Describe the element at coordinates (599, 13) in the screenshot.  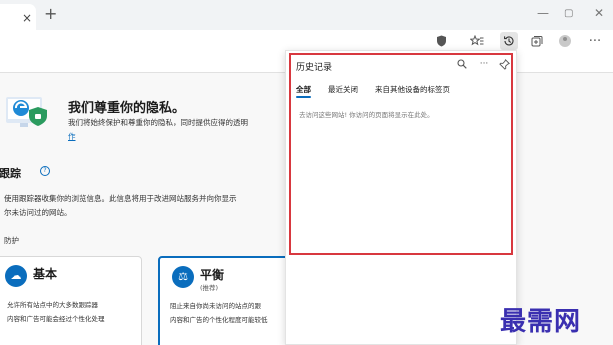
I see `window-close-button: ✕` at that location.